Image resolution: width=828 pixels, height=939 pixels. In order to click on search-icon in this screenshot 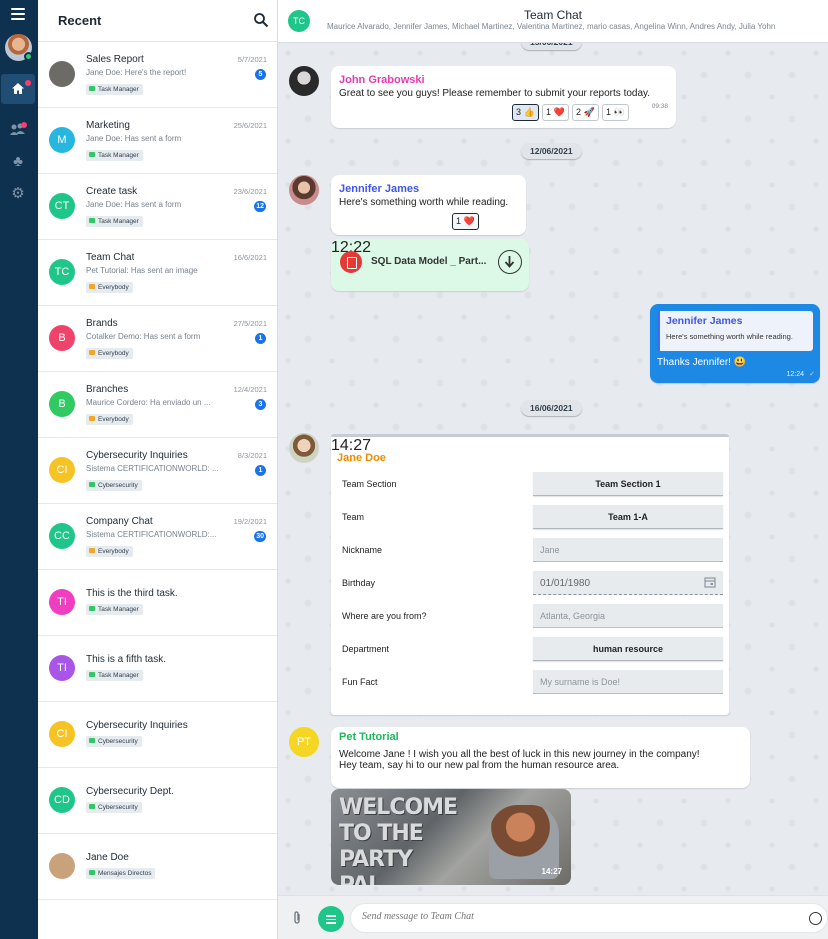, I will do `click(261, 20)`.